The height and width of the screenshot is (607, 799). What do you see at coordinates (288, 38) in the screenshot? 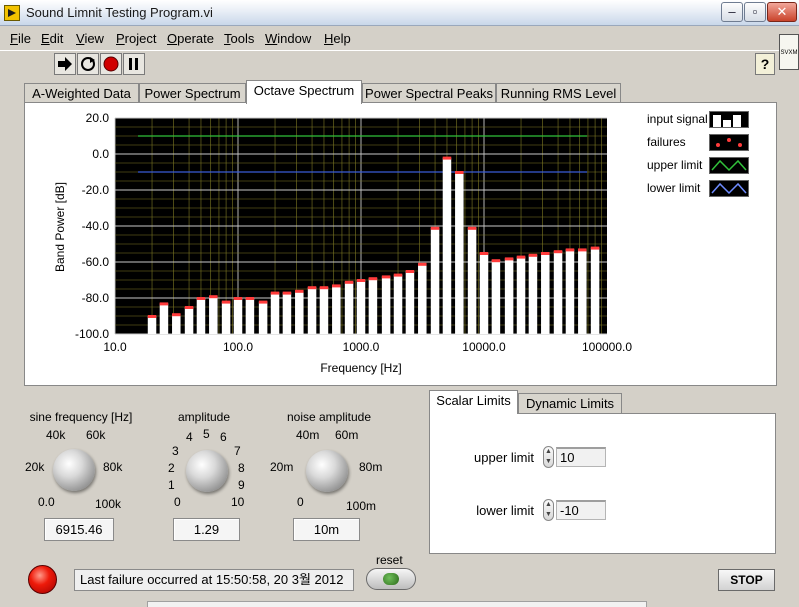
I see `menu-window: Window` at bounding box center [288, 38].